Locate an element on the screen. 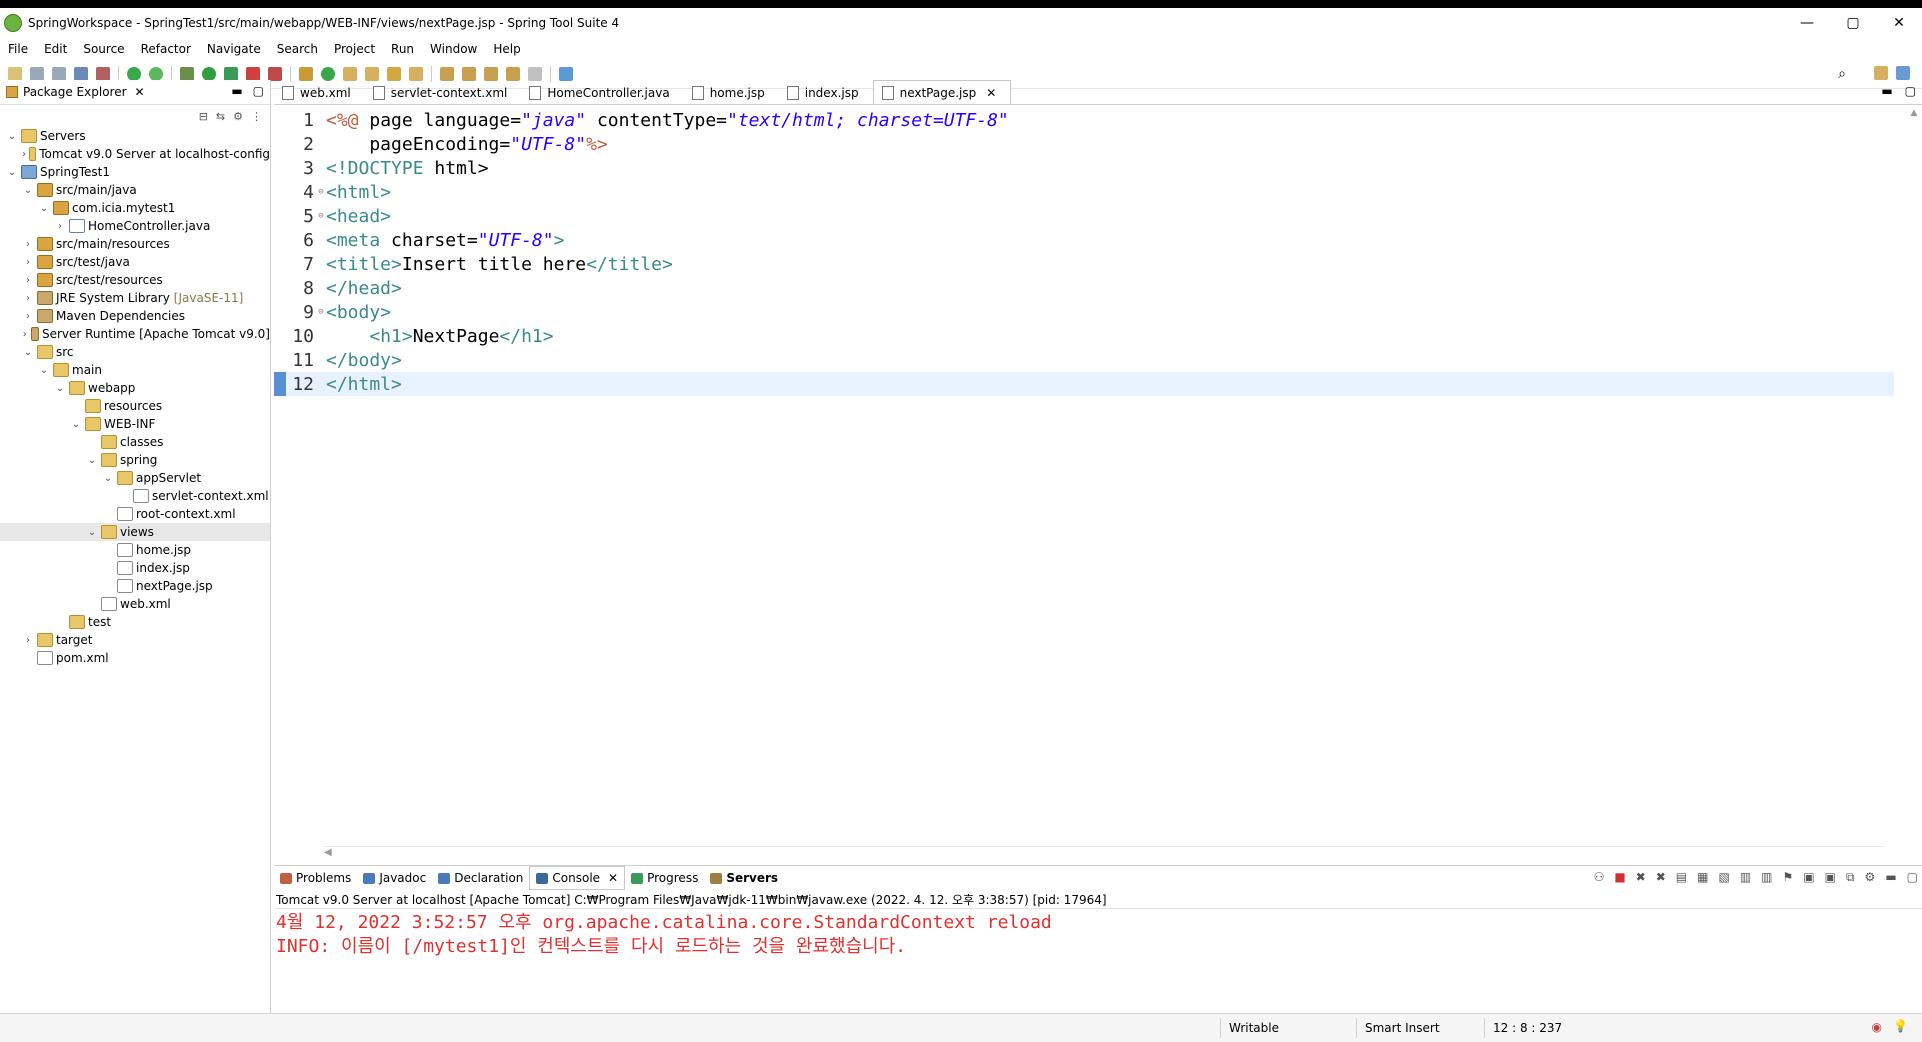  tree-item: ⌄ SpringTest1 is located at coordinates (135, 172).